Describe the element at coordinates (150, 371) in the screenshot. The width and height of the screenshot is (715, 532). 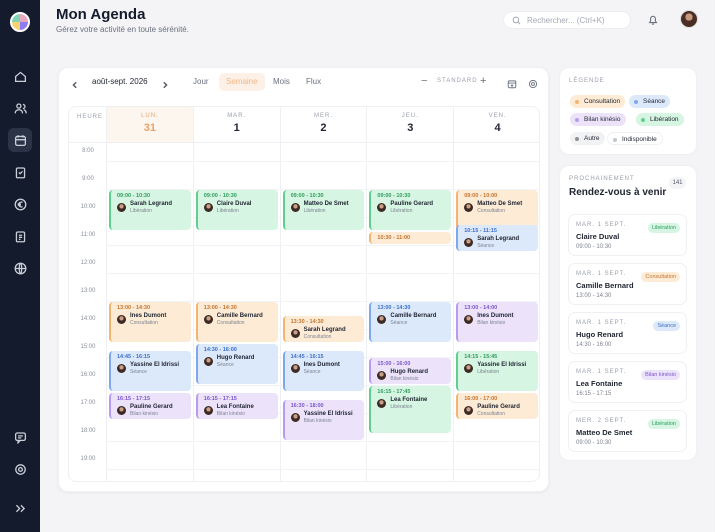
I see `event-block: 14:45 - 16:15 Yassine El Idrissi Séance` at that location.